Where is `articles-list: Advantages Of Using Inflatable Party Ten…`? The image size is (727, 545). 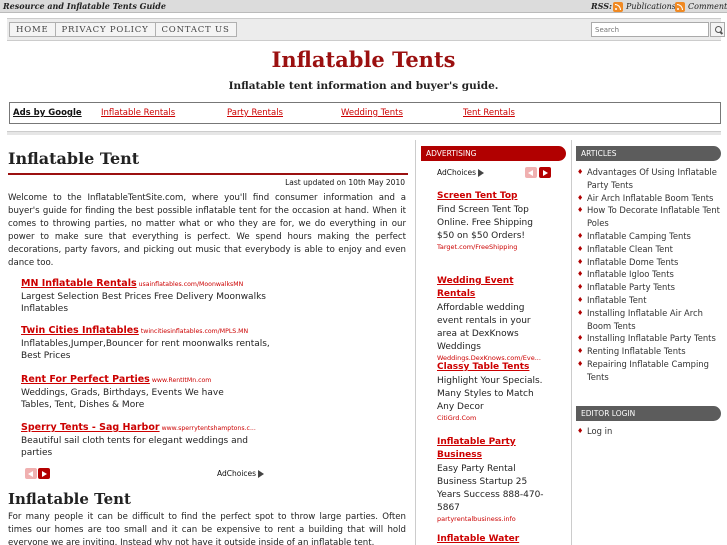
articles-list: Advantages Of Using Inflatable Party Ten… is located at coordinates (649, 275).